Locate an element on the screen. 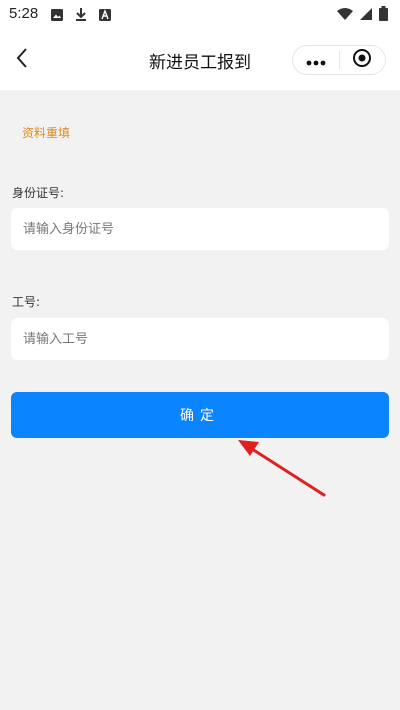 This screenshot has height=710, width=400. mini-program-capsule is located at coordinates (339, 60).